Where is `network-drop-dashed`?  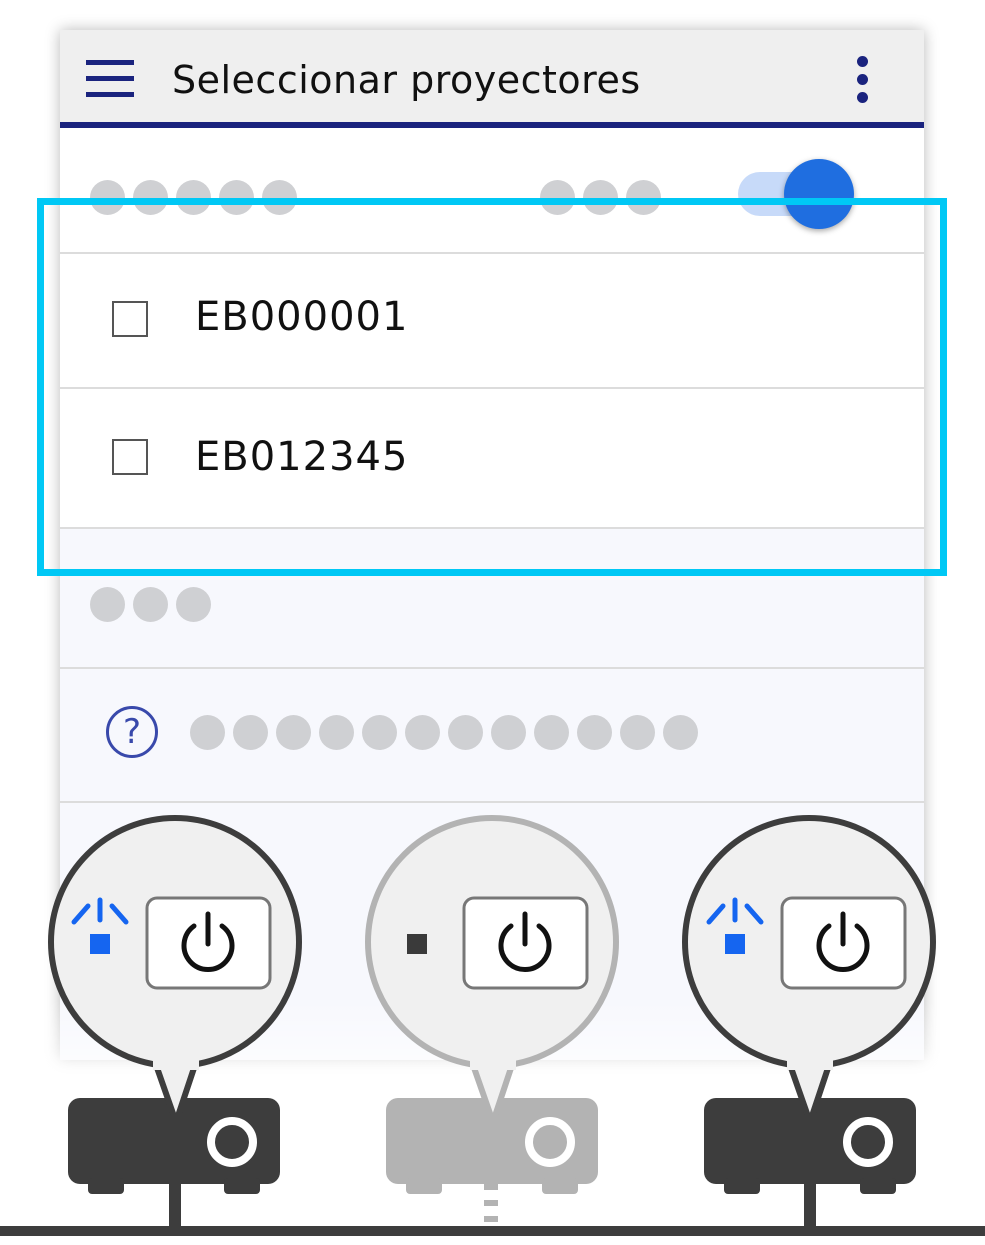
network-drop-dashed is located at coordinates (491, 1203).